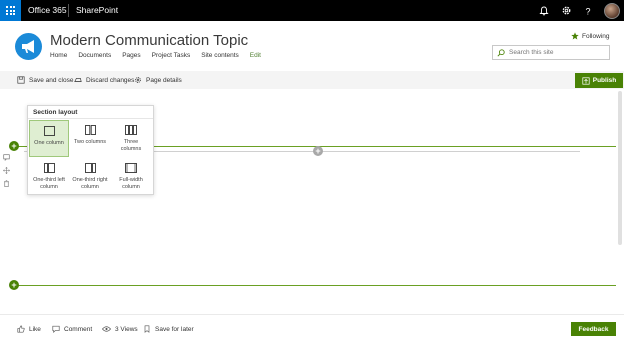  I want to click on save-for-later-button: Save for later, so click(168, 329).